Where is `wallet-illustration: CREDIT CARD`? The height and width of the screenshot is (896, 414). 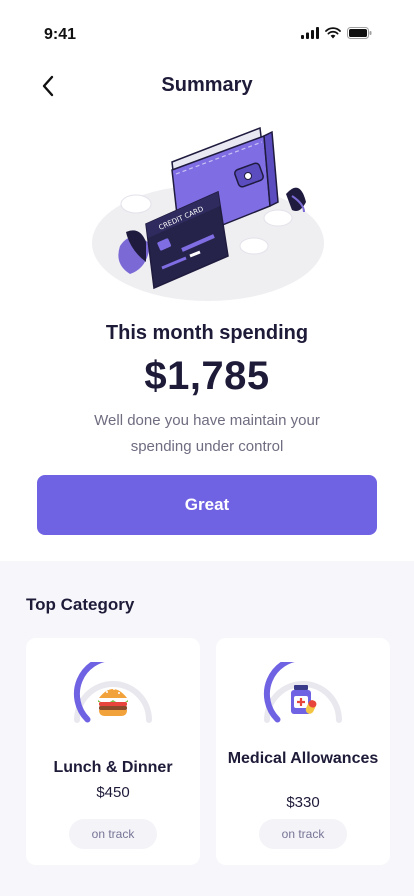
wallet-illustration: CREDIT CARD is located at coordinates (208, 213).